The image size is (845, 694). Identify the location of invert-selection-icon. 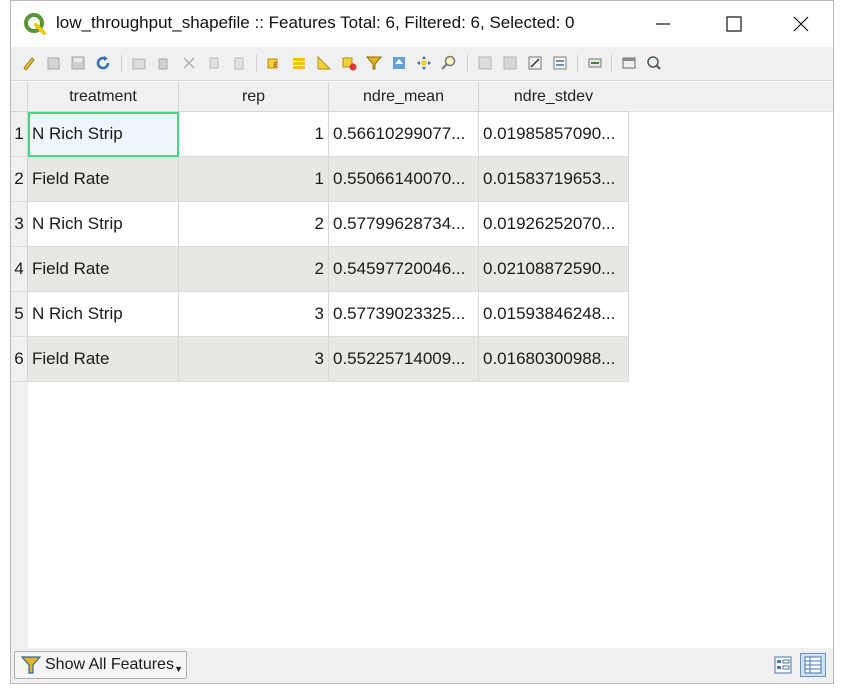
(324, 63).